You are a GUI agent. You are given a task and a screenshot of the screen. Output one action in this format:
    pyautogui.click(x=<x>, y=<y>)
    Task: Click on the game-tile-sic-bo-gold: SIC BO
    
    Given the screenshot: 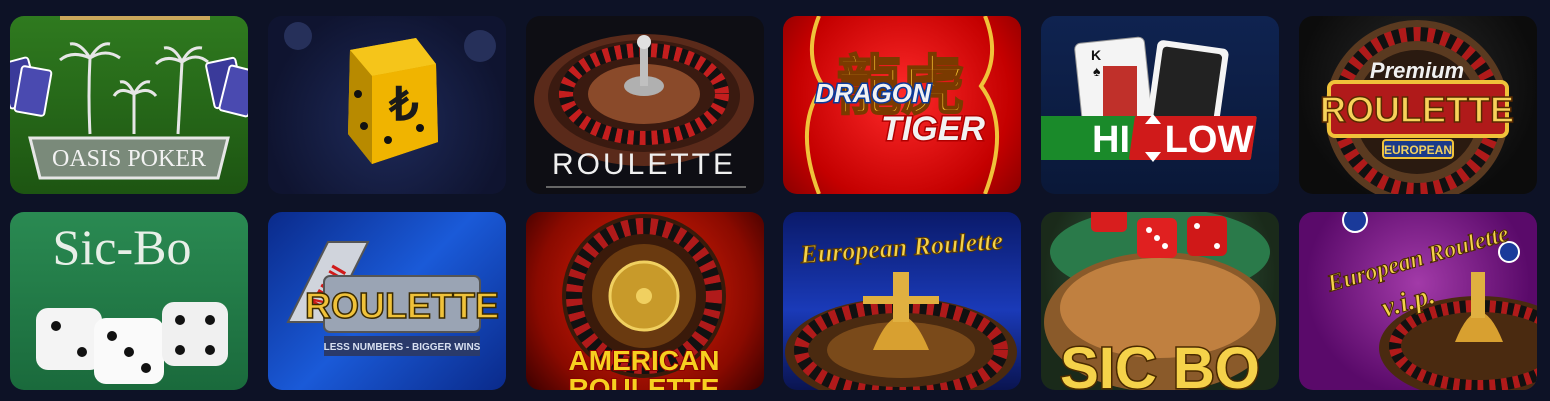 What is the action you would take?
    pyautogui.click(x=1160, y=301)
    